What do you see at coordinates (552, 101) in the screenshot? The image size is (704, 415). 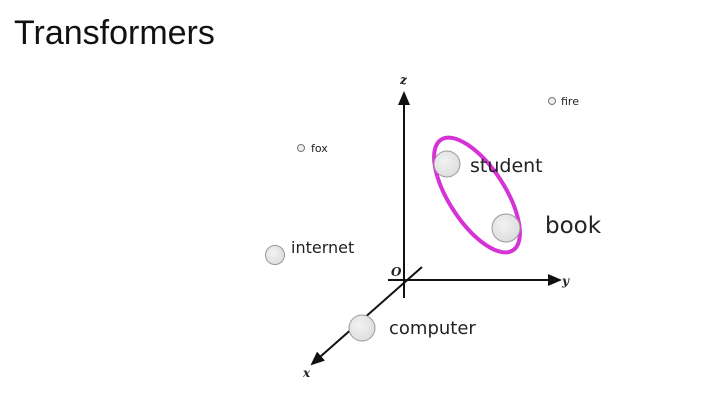 I see `point-fire` at bounding box center [552, 101].